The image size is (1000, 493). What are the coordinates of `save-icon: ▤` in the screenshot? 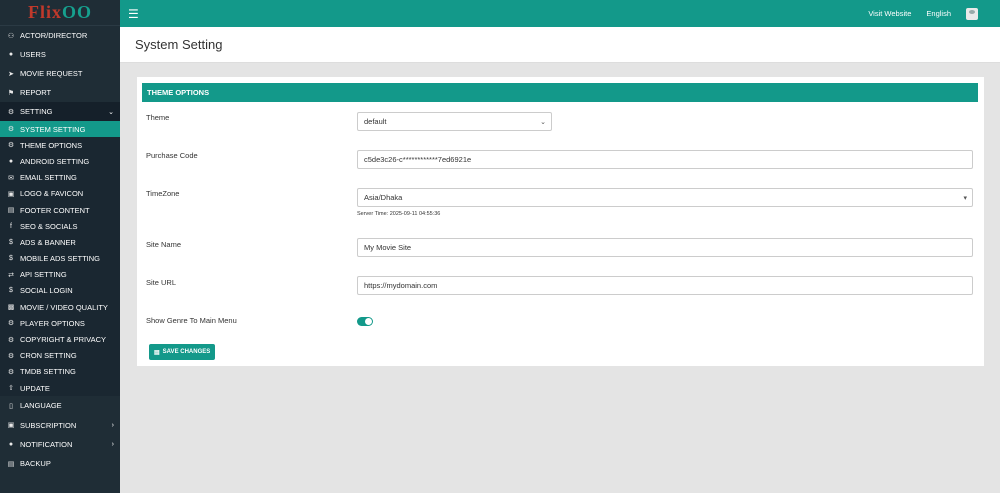 It's located at (157, 352).